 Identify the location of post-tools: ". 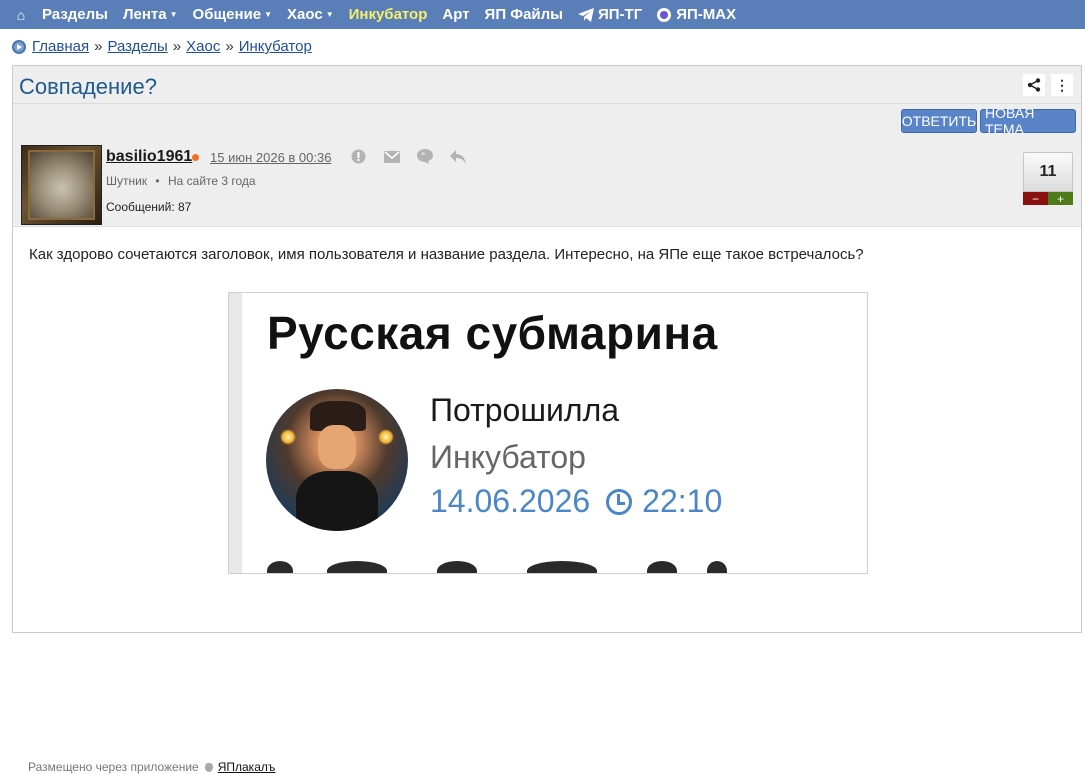
(408, 156).